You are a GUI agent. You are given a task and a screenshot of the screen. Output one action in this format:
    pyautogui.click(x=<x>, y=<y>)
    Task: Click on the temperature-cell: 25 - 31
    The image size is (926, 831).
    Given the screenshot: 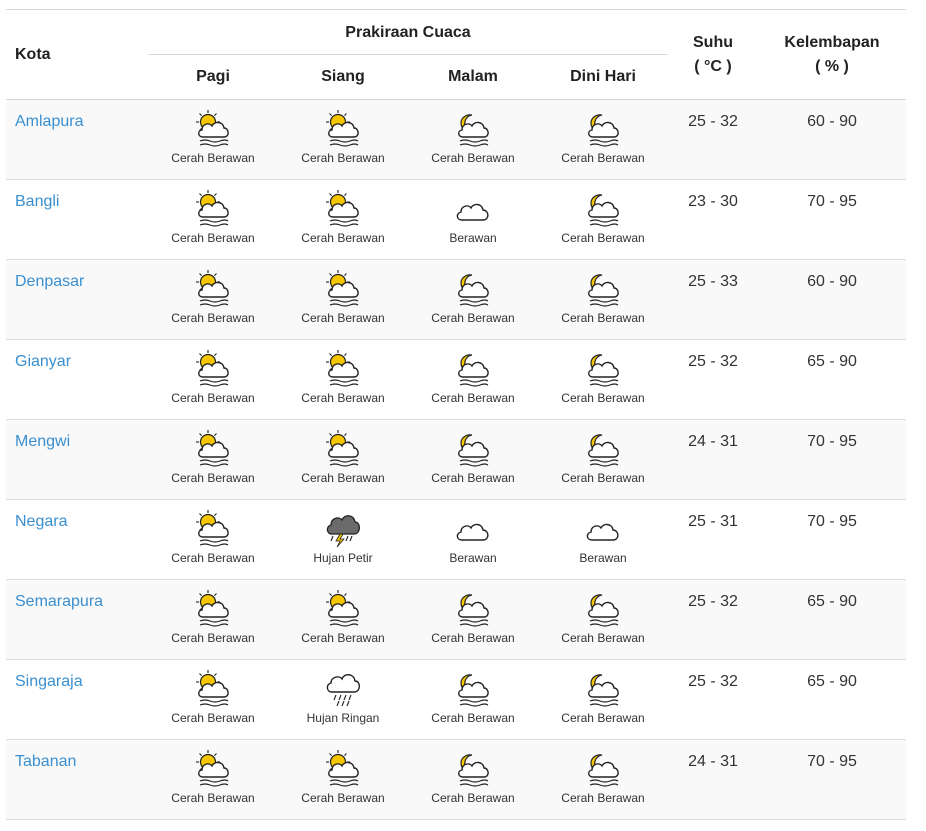 What is the action you would take?
    pyautogui.click(x=713, y=539)
    